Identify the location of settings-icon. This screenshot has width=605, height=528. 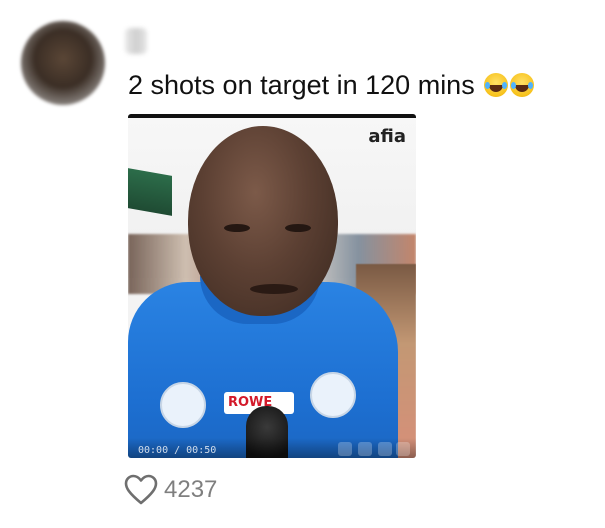
(345, 449).